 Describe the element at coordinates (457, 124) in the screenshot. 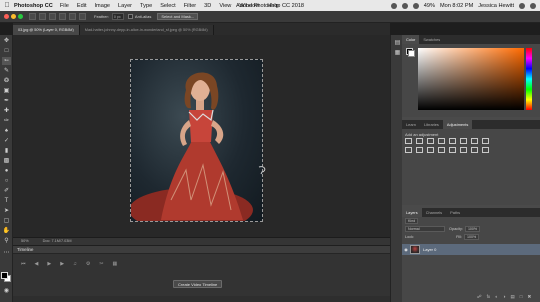

I see `tab-adjustments: Adjustments` at that location.